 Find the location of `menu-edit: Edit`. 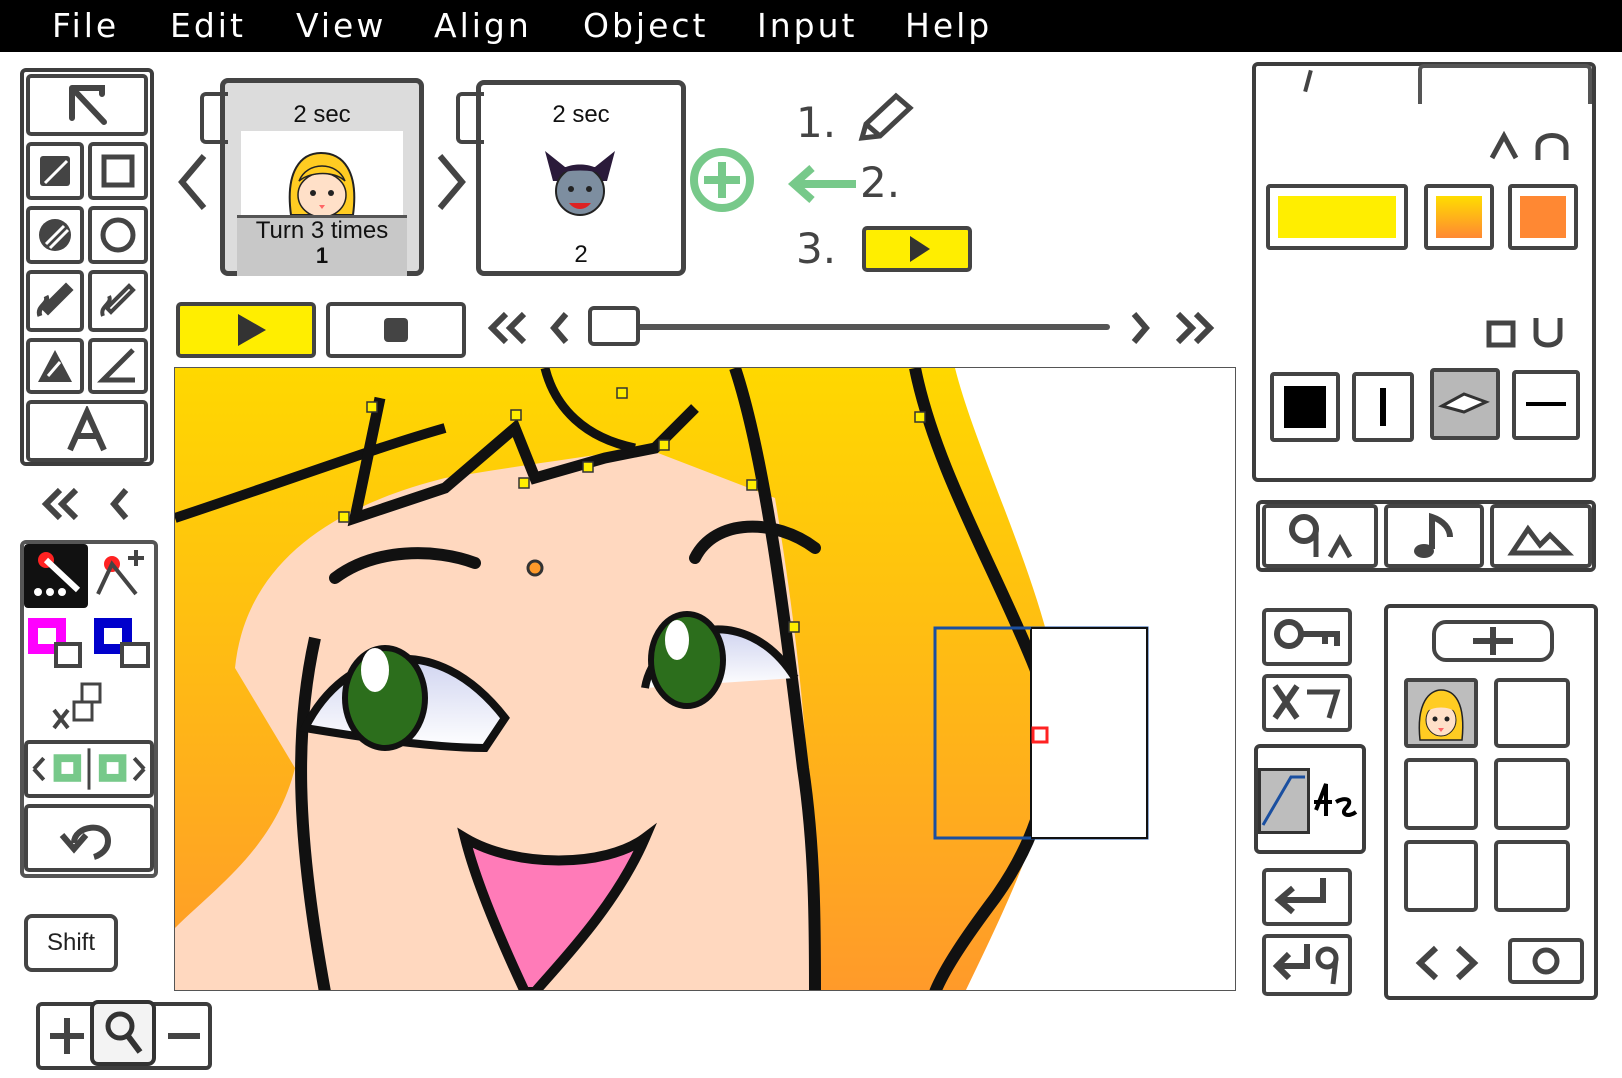

menu-edit: Edit is located at coordinates (208, 25).